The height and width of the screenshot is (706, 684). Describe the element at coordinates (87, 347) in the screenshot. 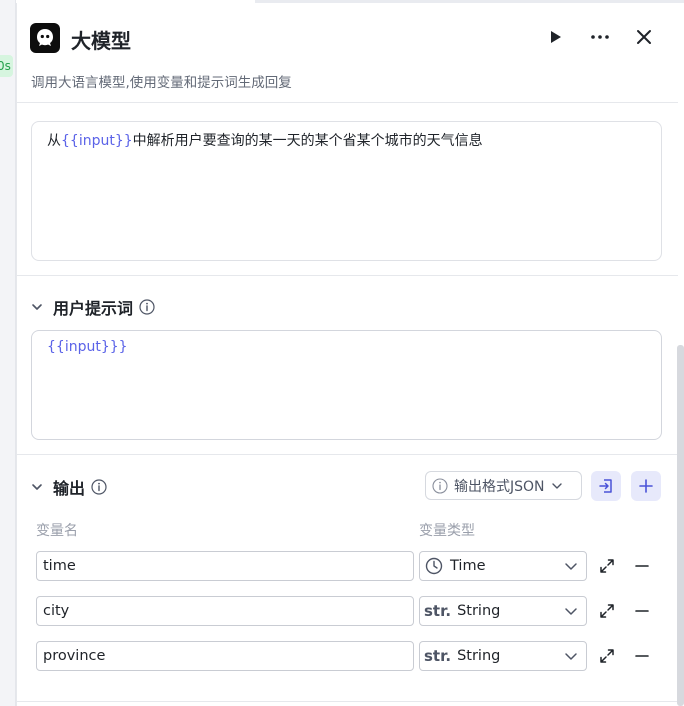

I see `user-prompt-text: {{input}}}` at that location.